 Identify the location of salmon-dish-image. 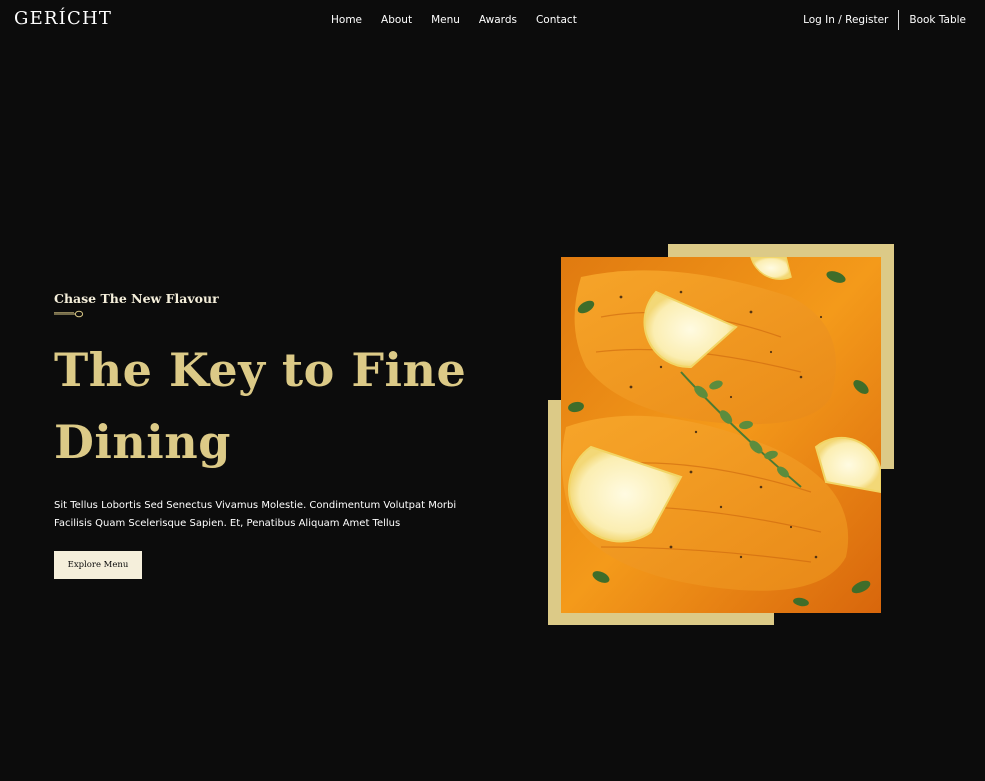
(721, 435).